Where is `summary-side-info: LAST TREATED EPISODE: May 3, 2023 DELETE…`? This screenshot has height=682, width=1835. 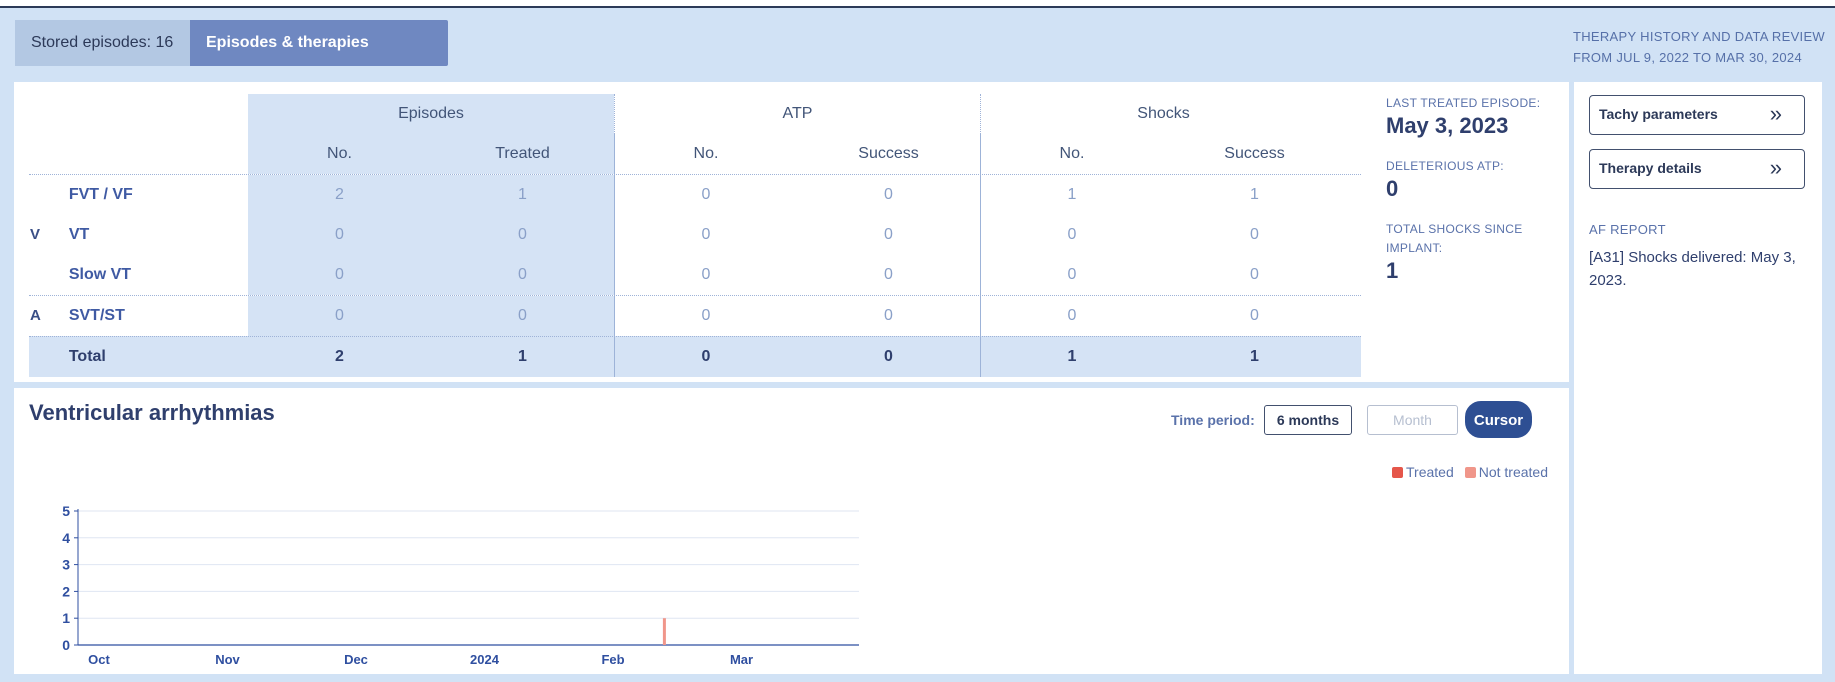 summary-side-info: LAST TREATED EPISODE: May 3, 2023 DELETE… is located at coordinates (1473, 198).